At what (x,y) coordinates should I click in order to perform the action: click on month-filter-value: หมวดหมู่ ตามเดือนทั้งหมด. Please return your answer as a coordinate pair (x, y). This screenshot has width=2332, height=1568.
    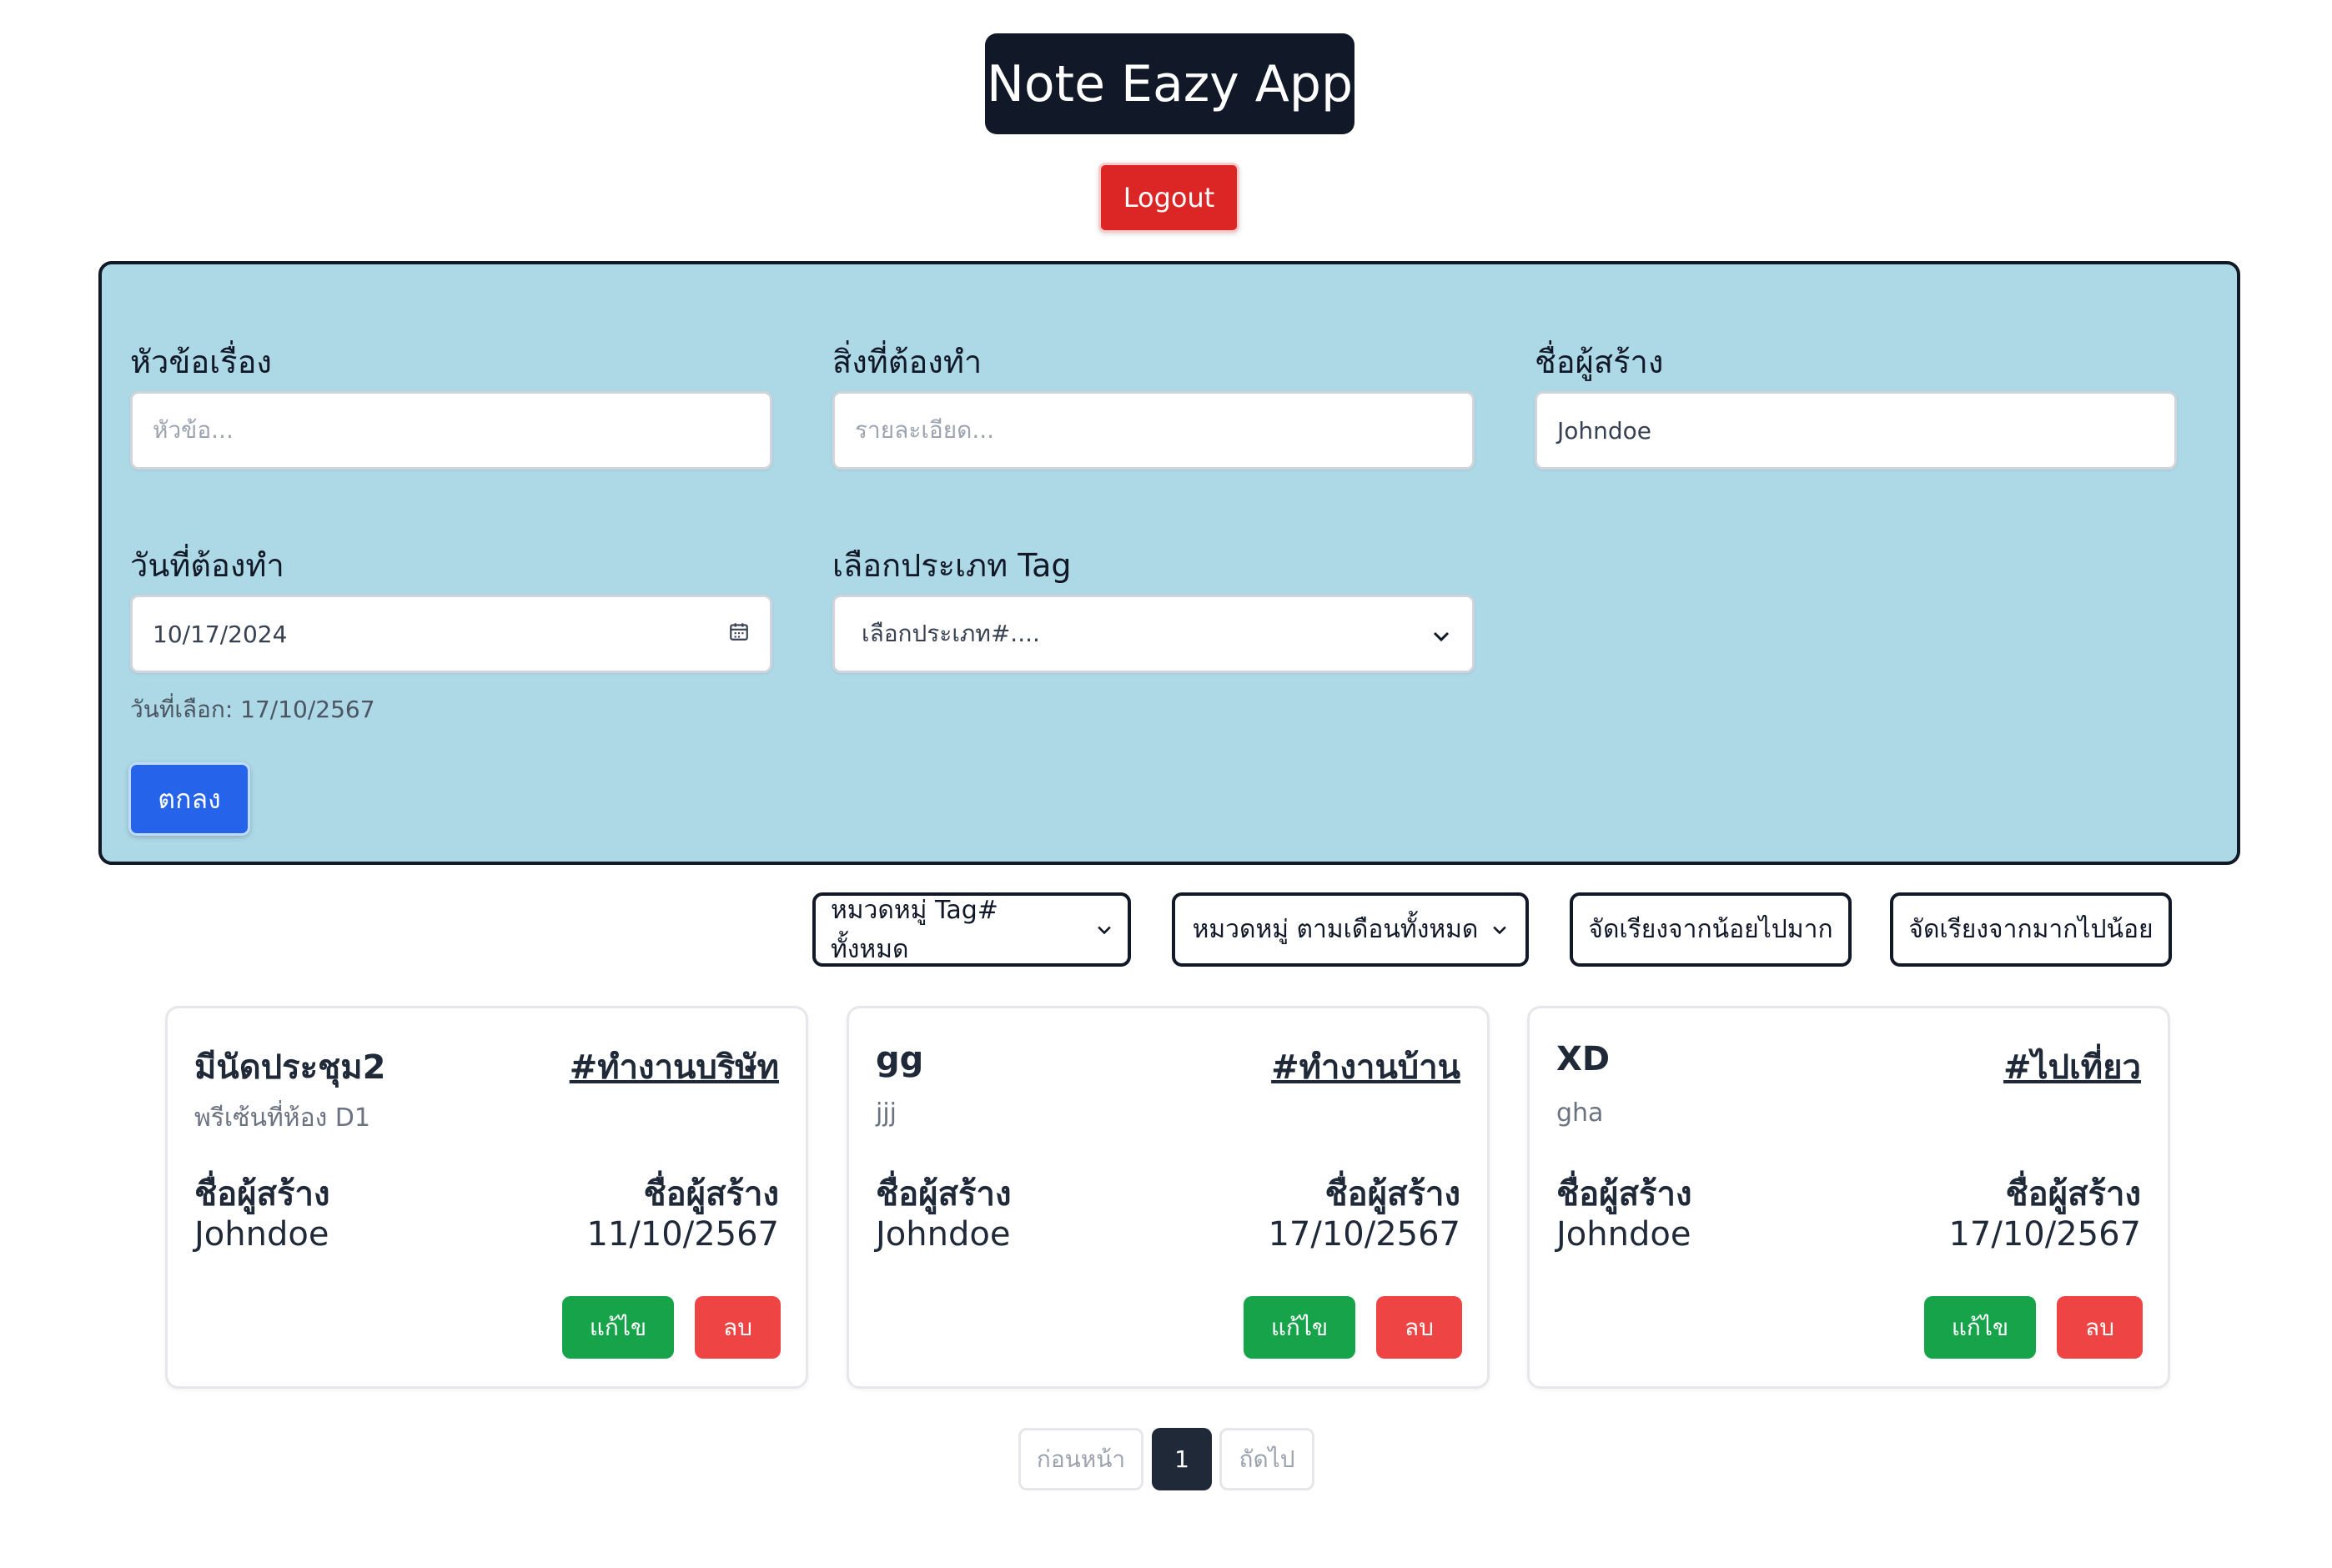
    Looking at the image, I should click on (1335, 930).